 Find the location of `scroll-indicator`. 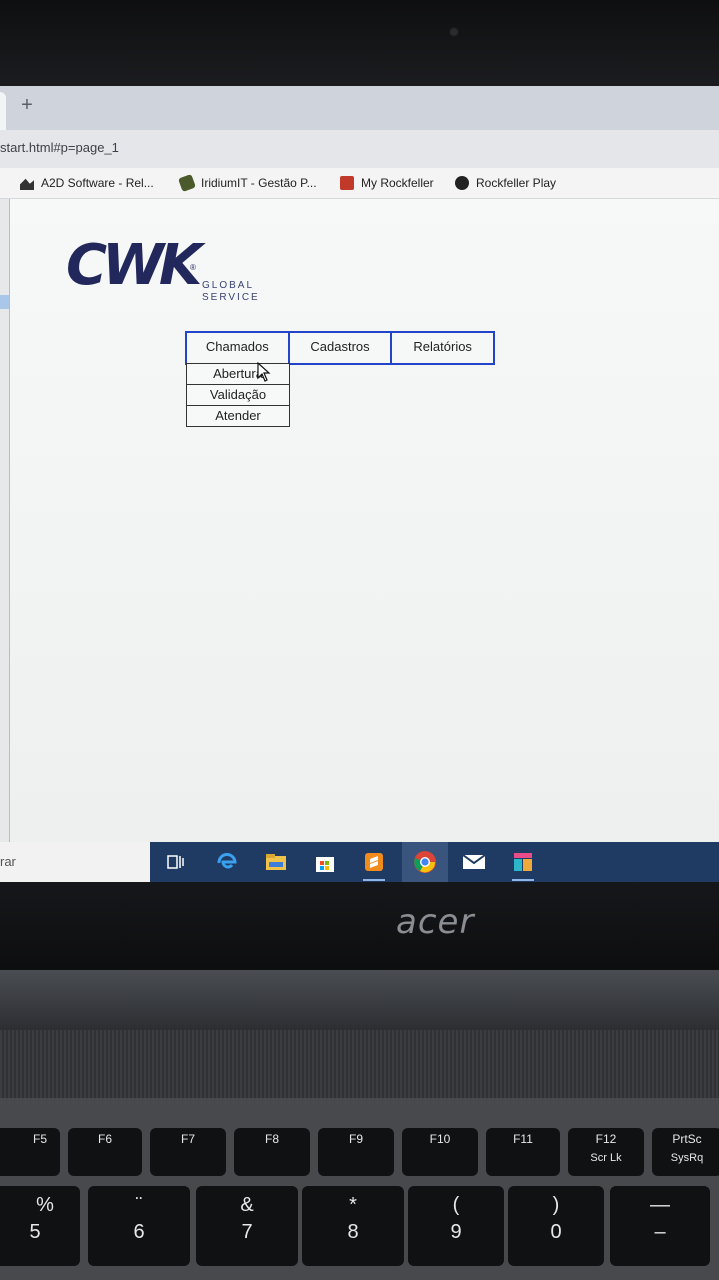

scroll-indicator is located at coordinates (4, 302).